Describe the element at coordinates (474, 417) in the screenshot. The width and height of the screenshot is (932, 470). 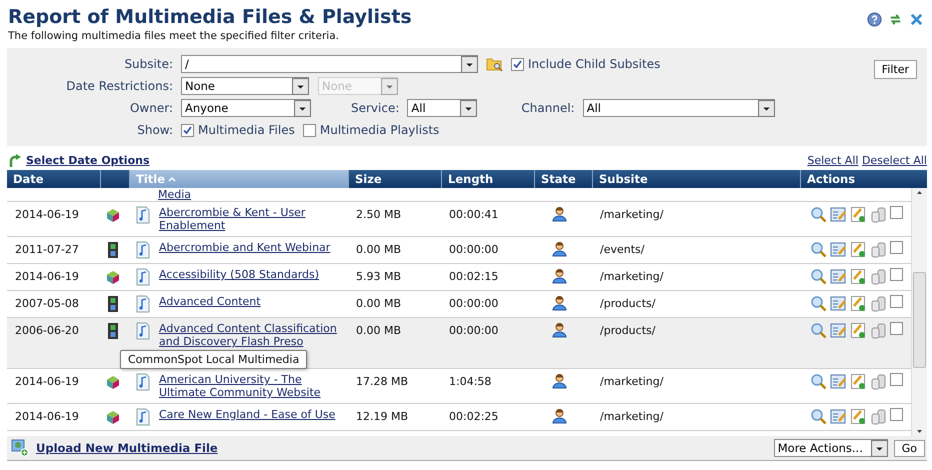
I see `length-cell-text: 00:02:25` at that location.